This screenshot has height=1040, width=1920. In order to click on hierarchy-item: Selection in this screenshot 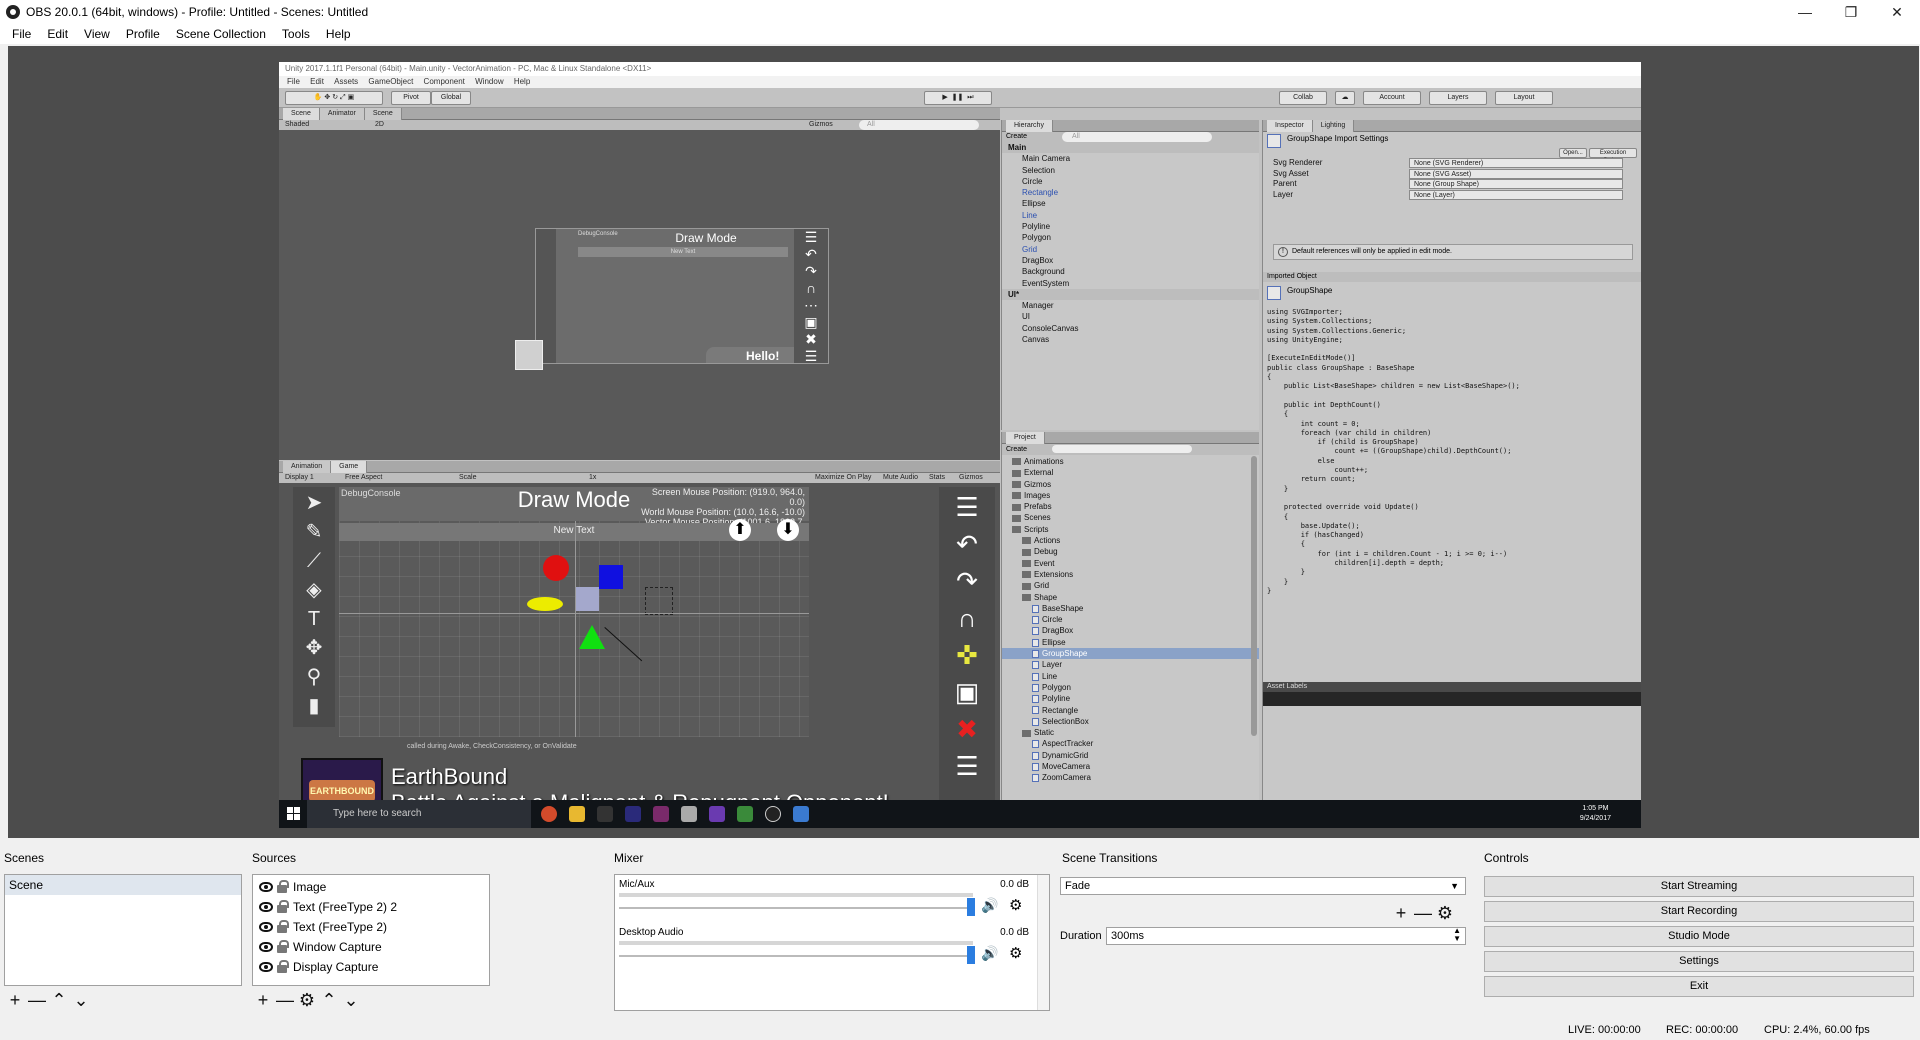, I will do `click(1038, 170)`.